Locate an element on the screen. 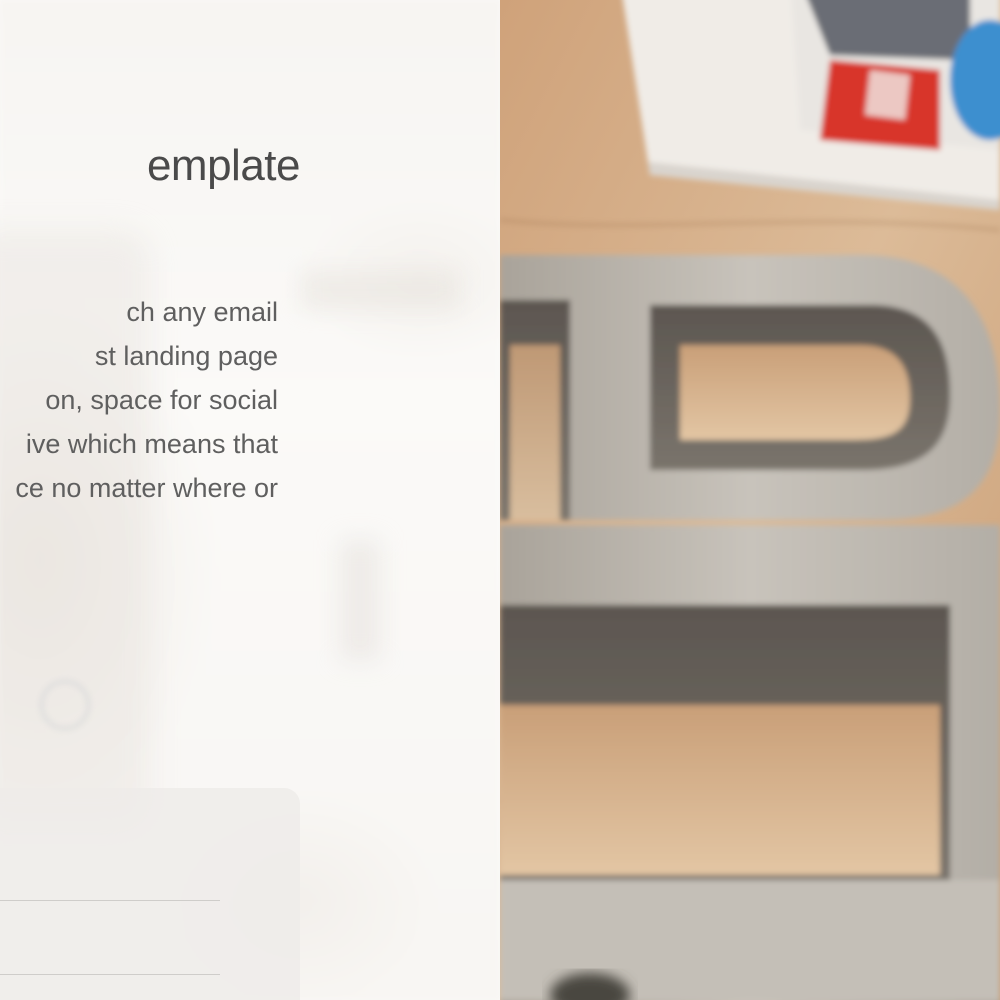 The image size is (1000, 1000). description-line: ch any email is located at coordinates (202, 312).